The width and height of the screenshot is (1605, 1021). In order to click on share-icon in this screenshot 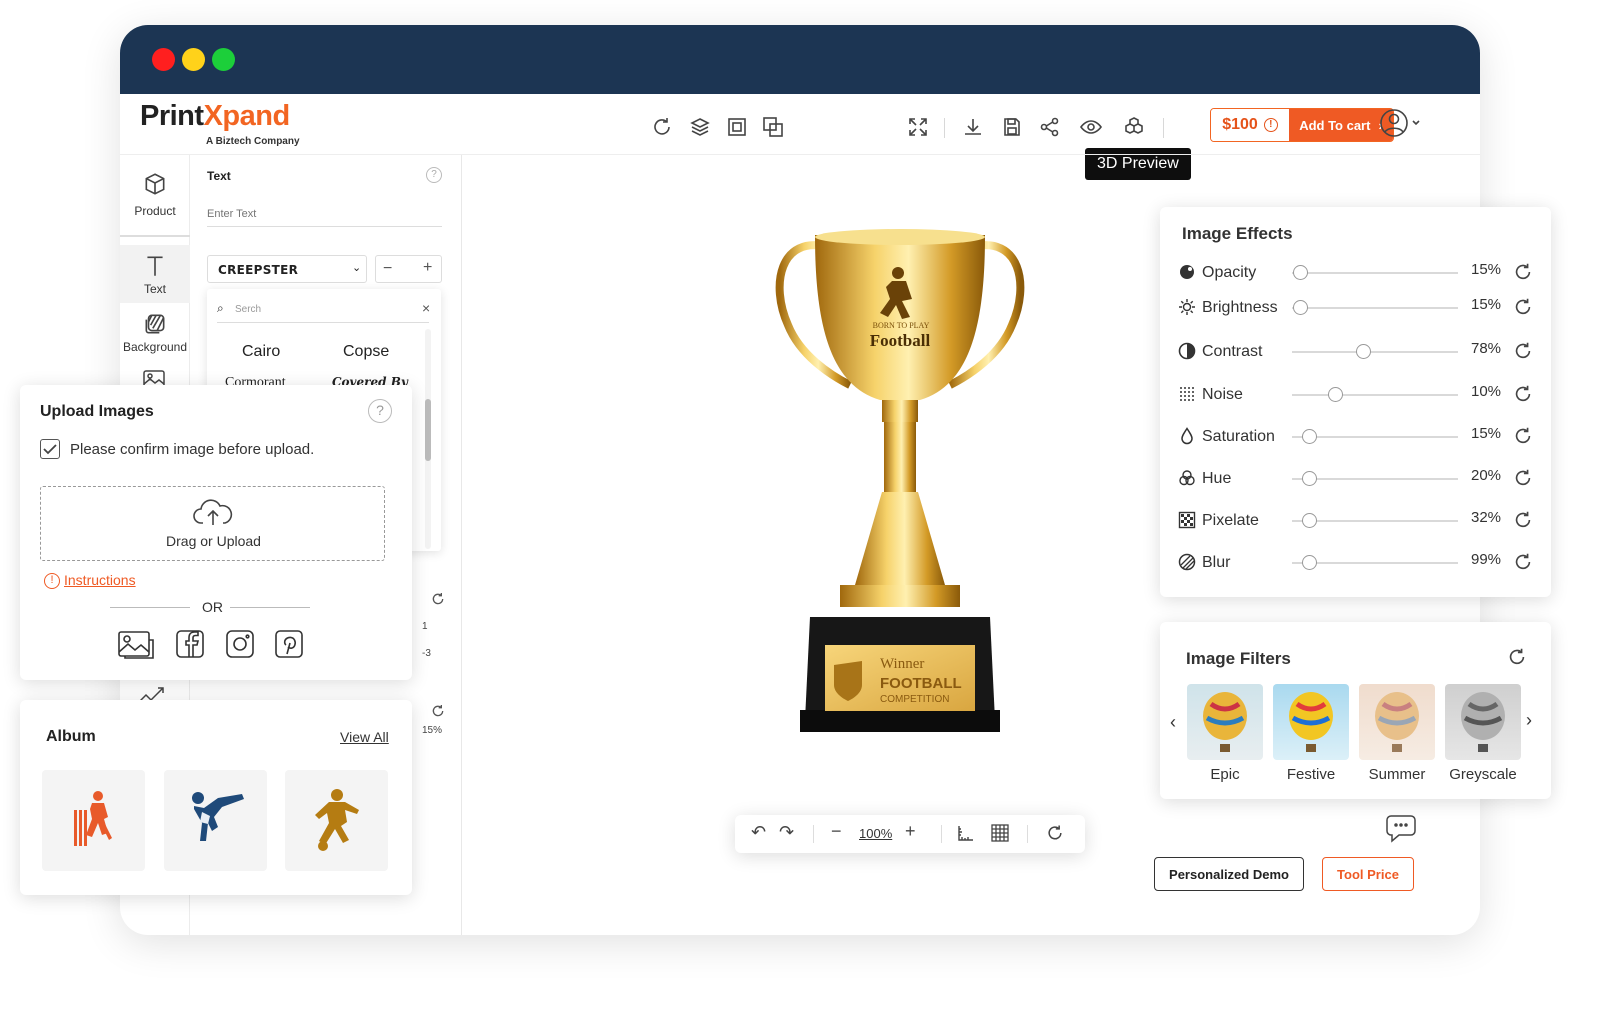, I will do `click(1050, 127)`.